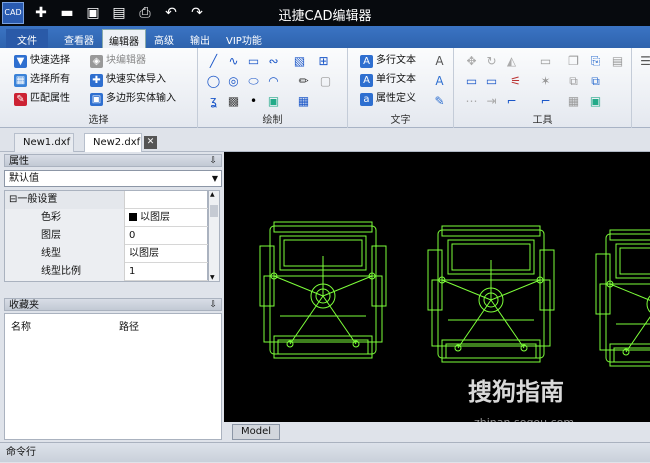  What do you see at coordinates (439, 101) in the screenshot?
I see `text-find-icon: ✎` at bounding box center [439, 101].